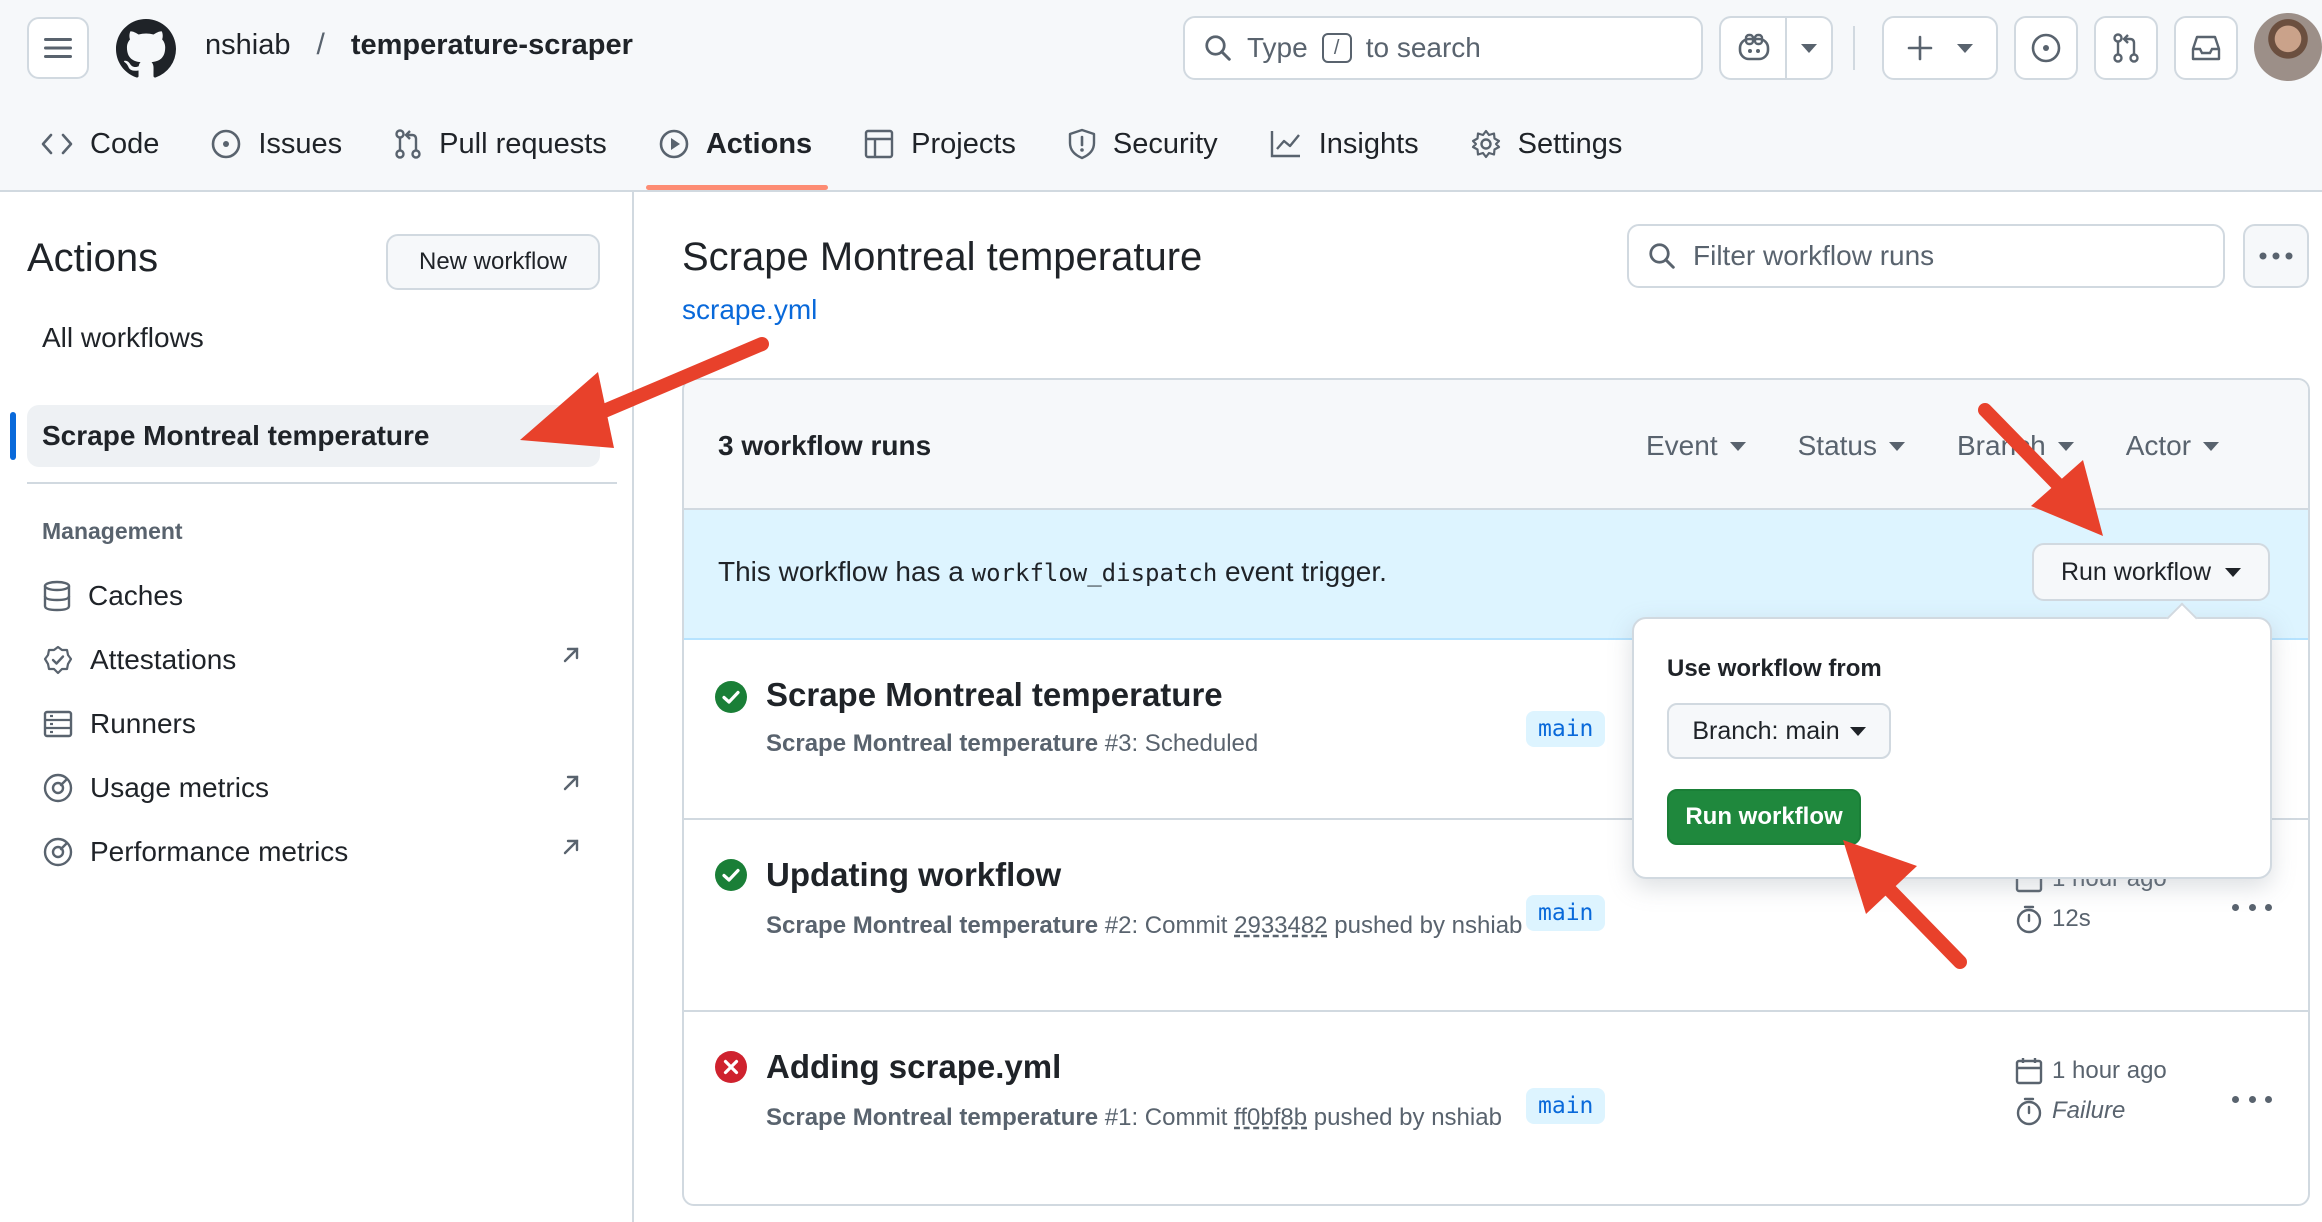 The width and height of the screenshot is (2322, 1222). I want to click on run-detail: #2: Commit, so click(1166, 925).